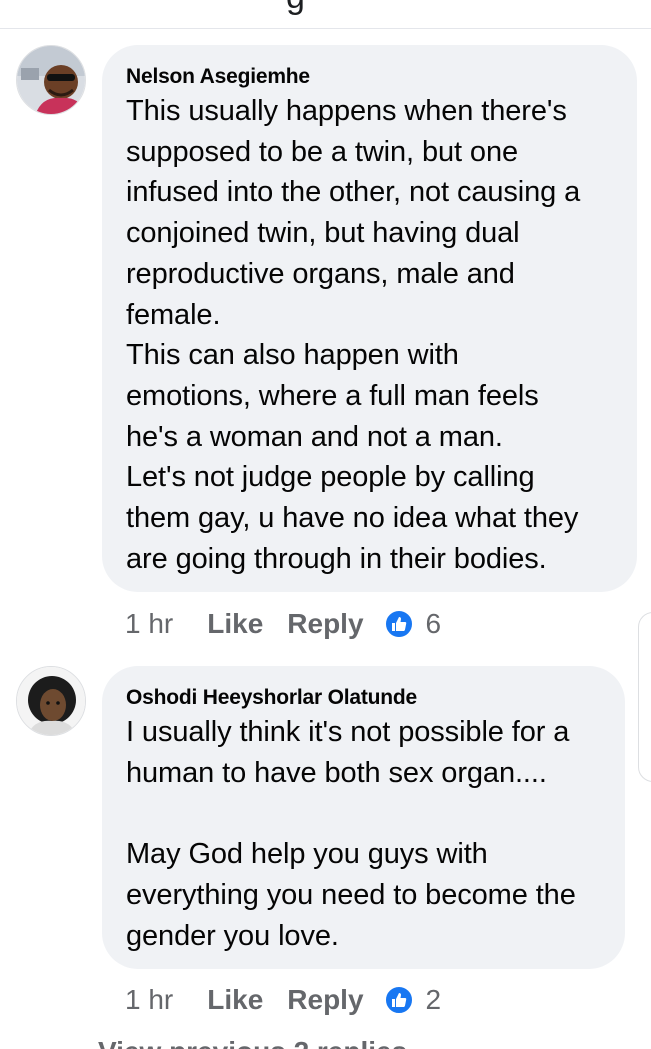 This screenshot has width=651, height=1049. I want to click on comment-line: female., so click(173, 314).